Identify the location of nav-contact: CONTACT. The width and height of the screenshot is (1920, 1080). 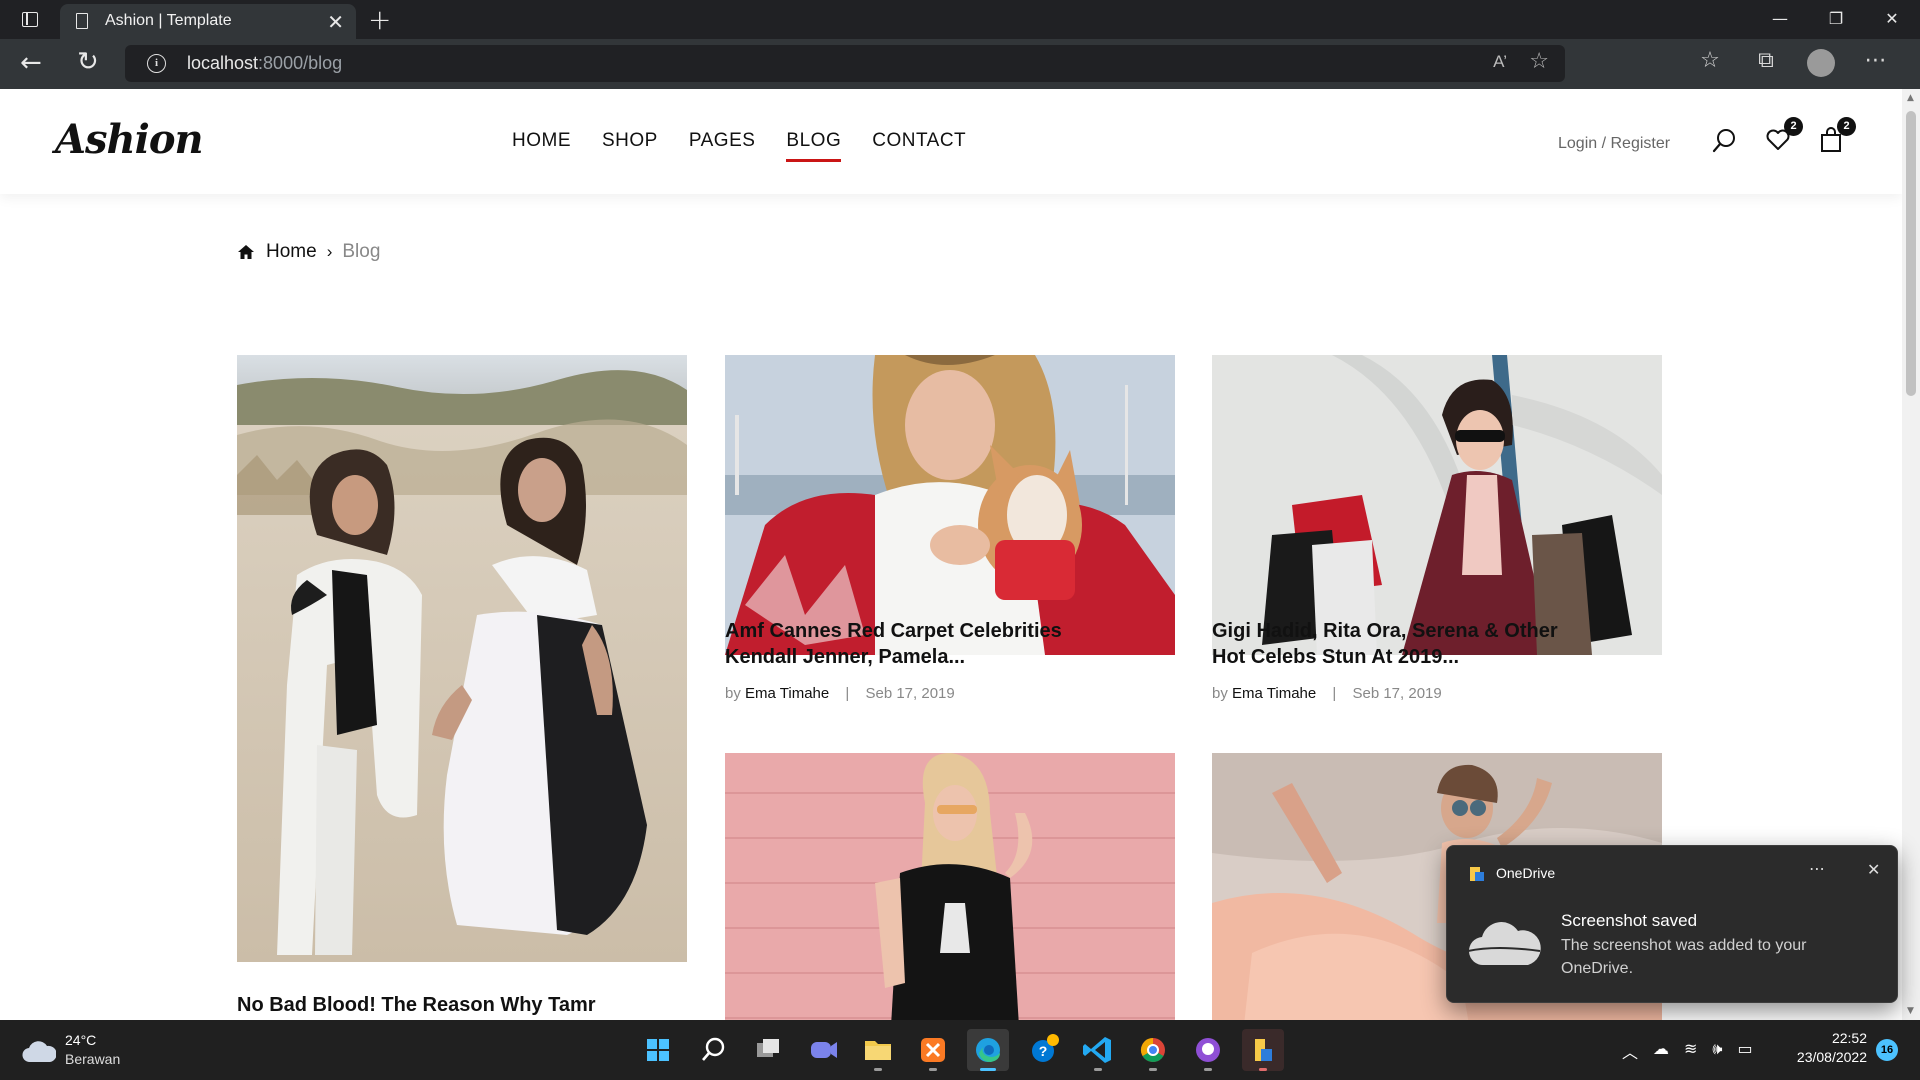
(919, 144).